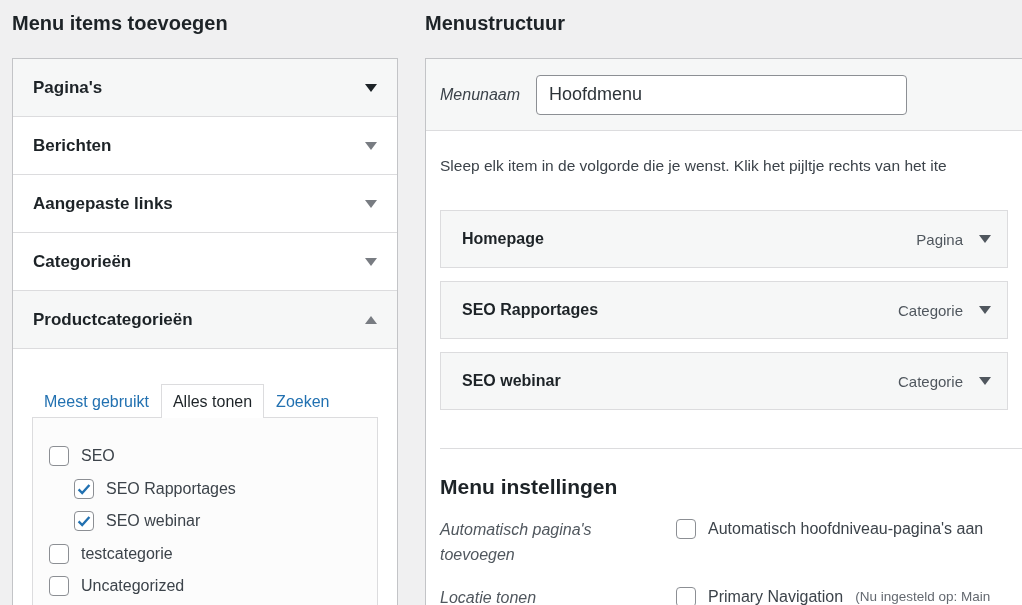 This screenshot has width=1022, height=605. Describe the element at coordinates (96, 400) in the screenshot. I see `tab: Meest gebruikt` at that location.